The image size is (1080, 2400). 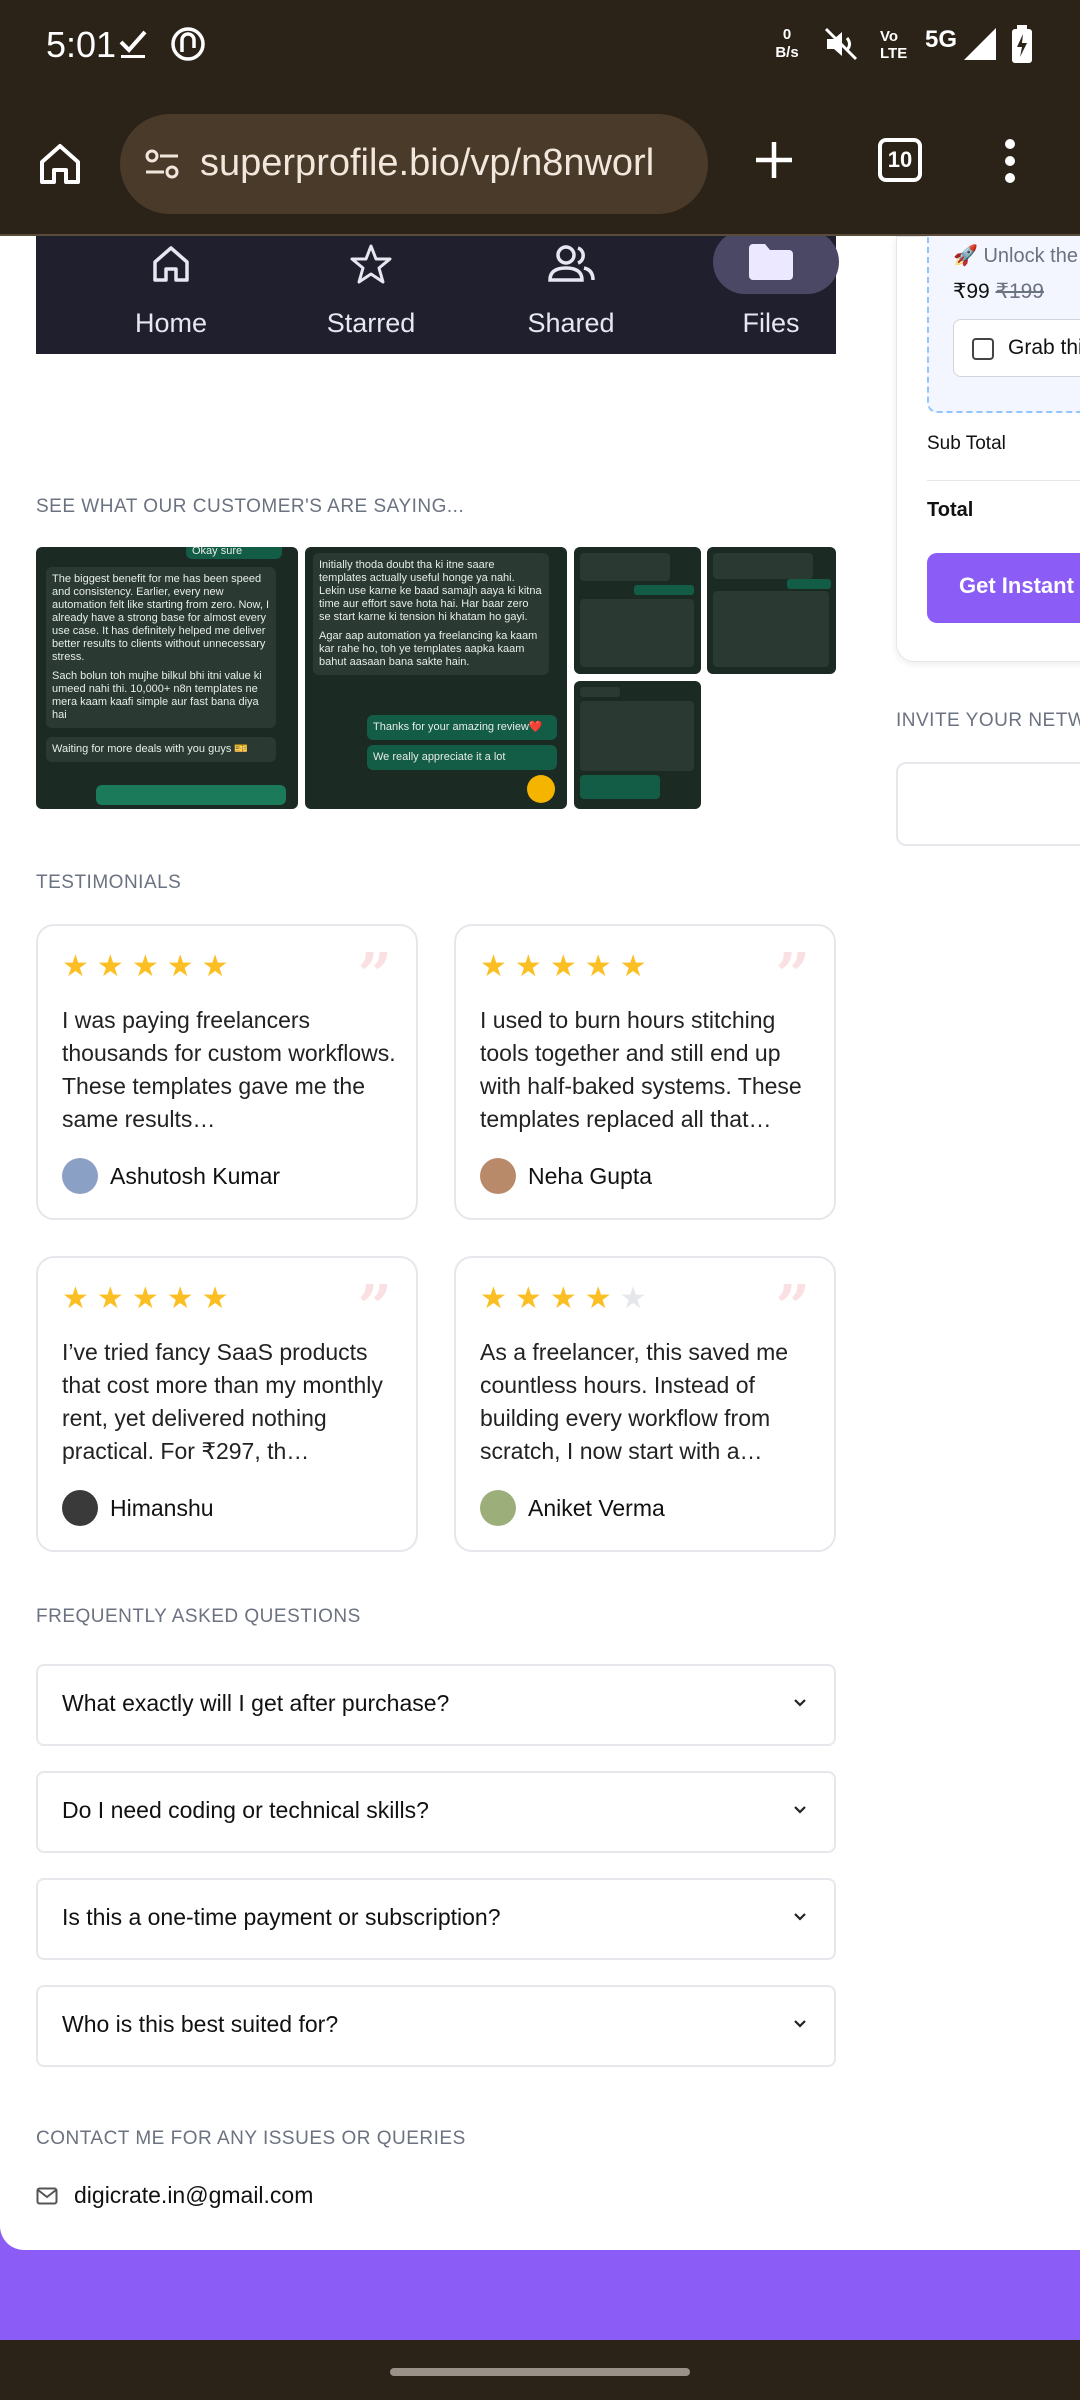 I want to click on contact-heading: CONTACT ME FOR ANY ISSUES OR QUERIES, so click(x=251, y=2138).